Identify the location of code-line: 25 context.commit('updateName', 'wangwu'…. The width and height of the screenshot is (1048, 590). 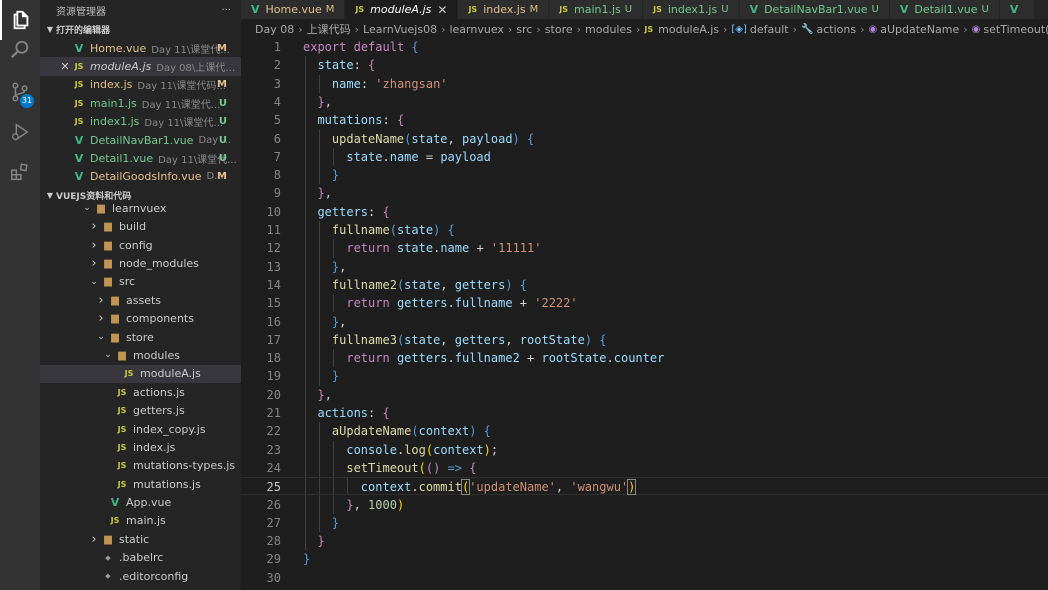
(644, 486).